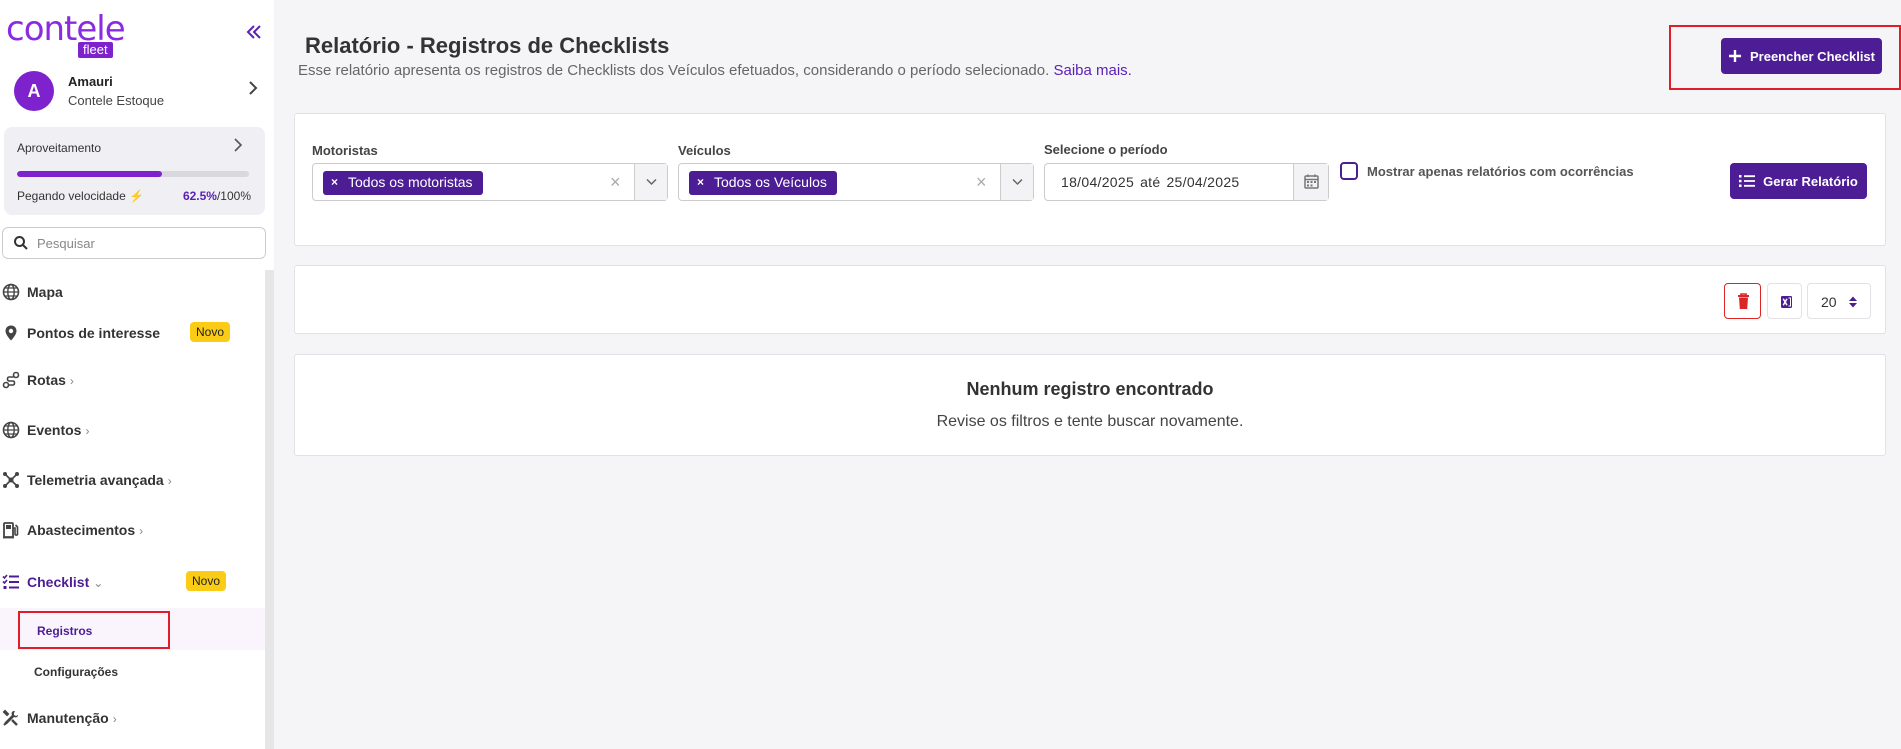 Image resolution: width=1901 pixels, height=749 pixels. Describe the element at coordinates (1016, 182) in the screenshot. I see `vehicles-dropdown-toggle` at that location.